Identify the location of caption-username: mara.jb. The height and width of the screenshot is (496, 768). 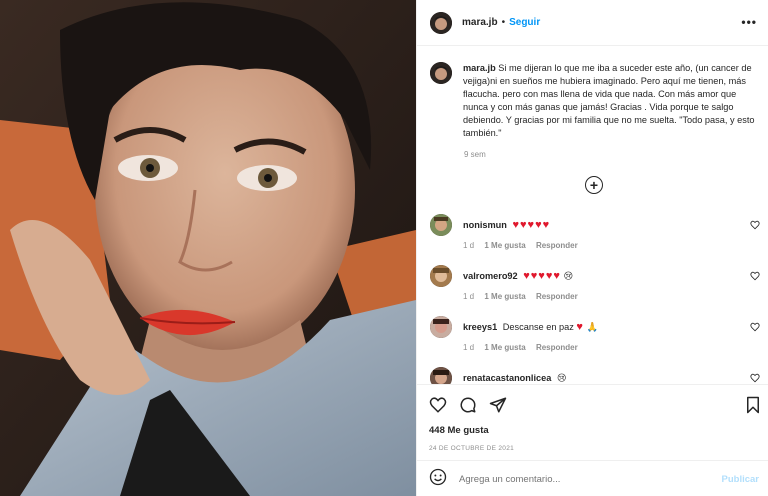
(479, 68).